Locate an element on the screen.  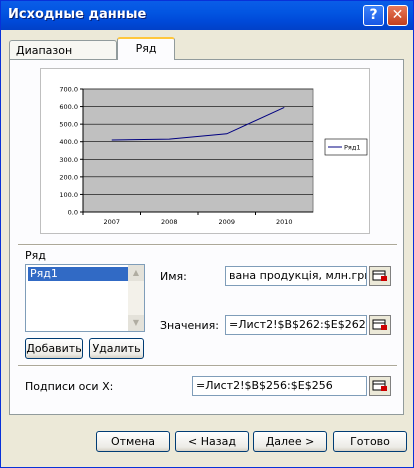
plot-area is located at coordinates (198, 150).